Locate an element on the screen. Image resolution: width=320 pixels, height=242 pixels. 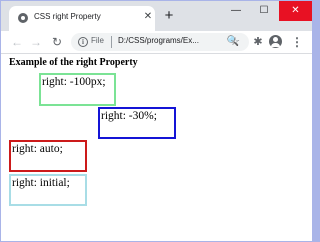
scheme-label: File is located at coordinates (97, 40).